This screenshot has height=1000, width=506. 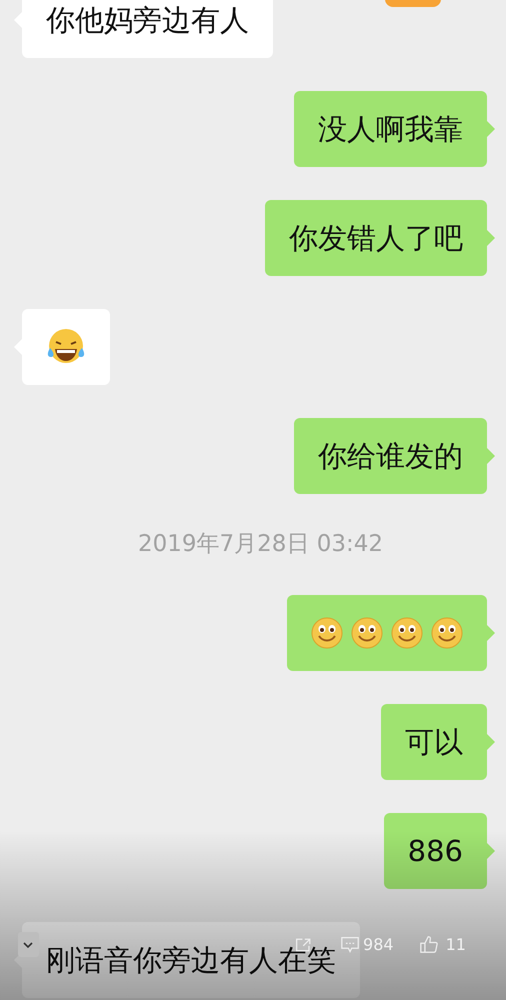 What do you see at coordinates (261, 544) in the screenshot?
I see `timestamp: 2019年7月28日 03:42` at bounding box center [261, 544].